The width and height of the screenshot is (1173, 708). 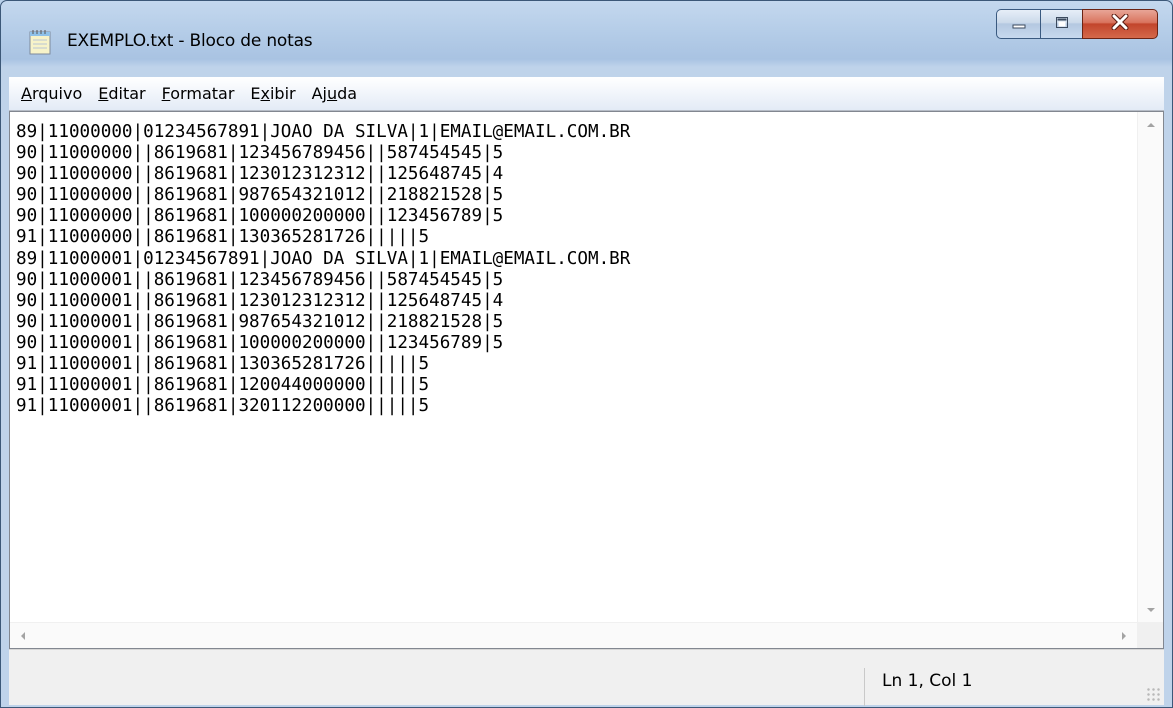 What do you see at coordinates (1124, 636) in the screenshot?
I see `scroll-right-icon` at bounding box center [1124, 636].